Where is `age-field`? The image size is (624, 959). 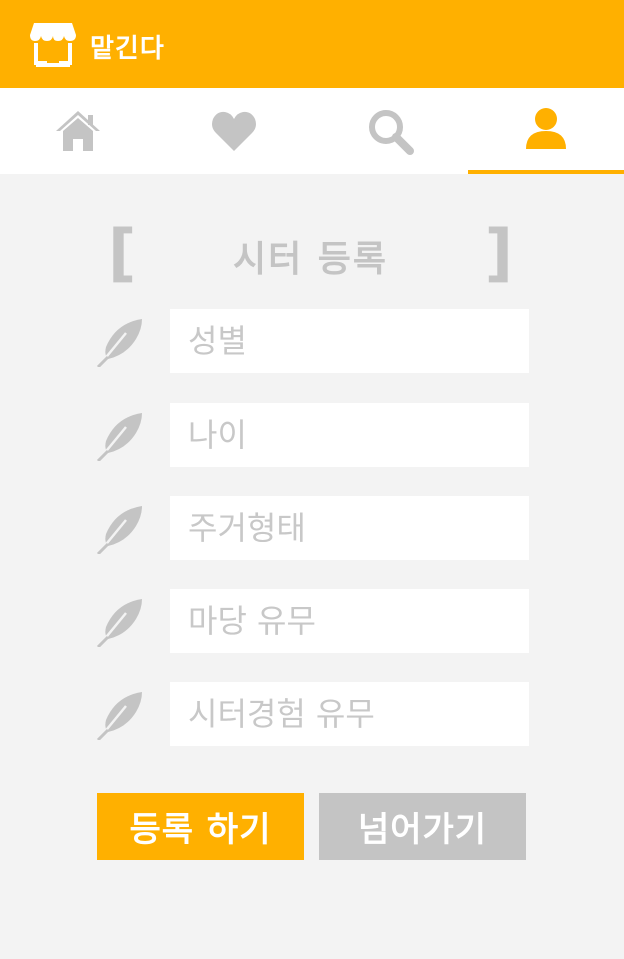 age-field is located at coordinates (349, 435).